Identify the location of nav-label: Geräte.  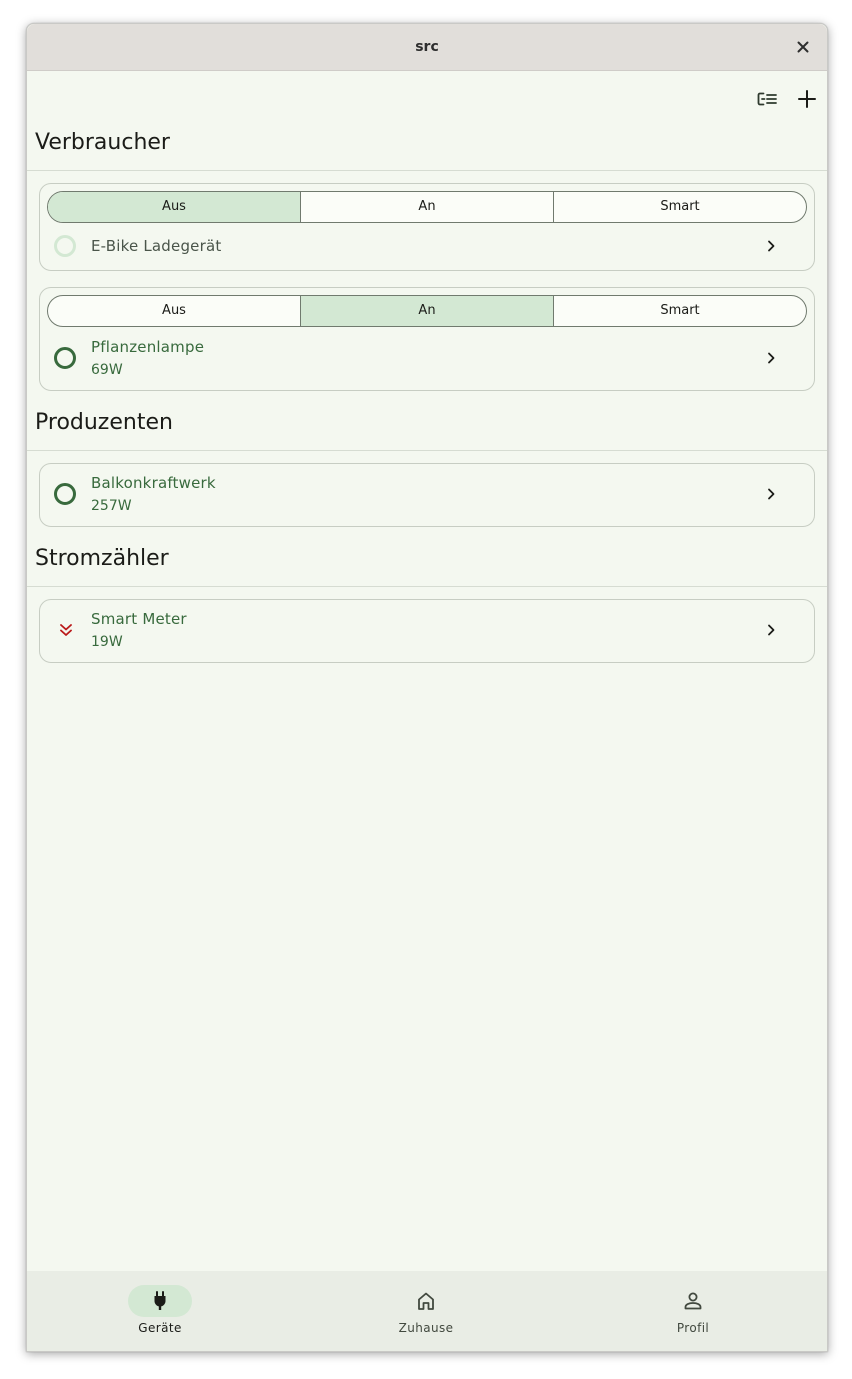
(160, 1328).